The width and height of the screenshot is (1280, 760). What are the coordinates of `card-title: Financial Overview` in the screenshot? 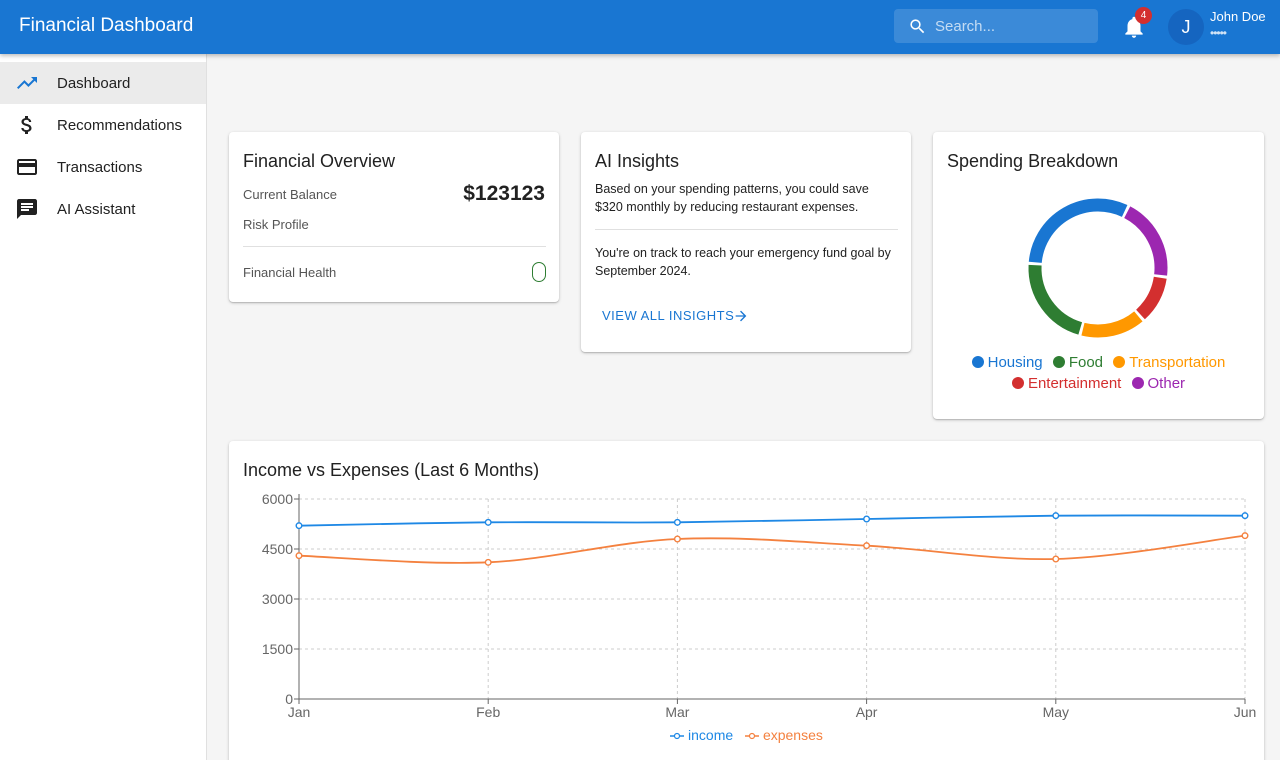 It's located at (319, 161).